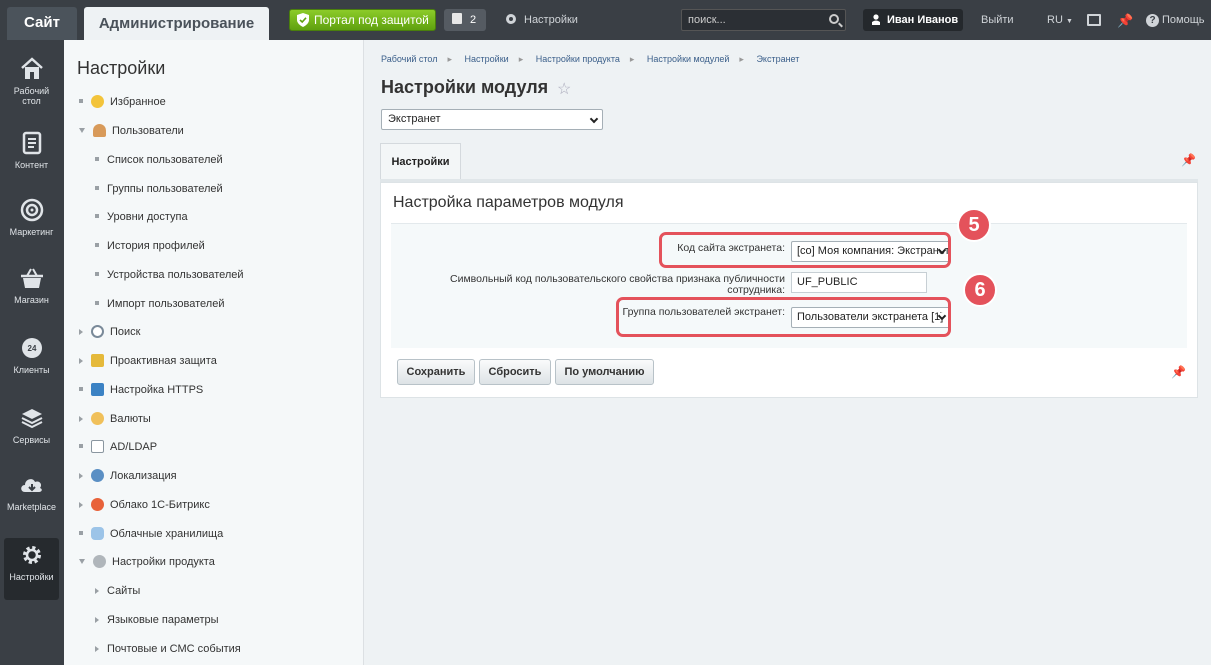 The height and width of the screenshot is (665, 1211). Describe the element at coordinates (420, 161) in the screenshot. I see `tab-settings: Настройки` at that location.